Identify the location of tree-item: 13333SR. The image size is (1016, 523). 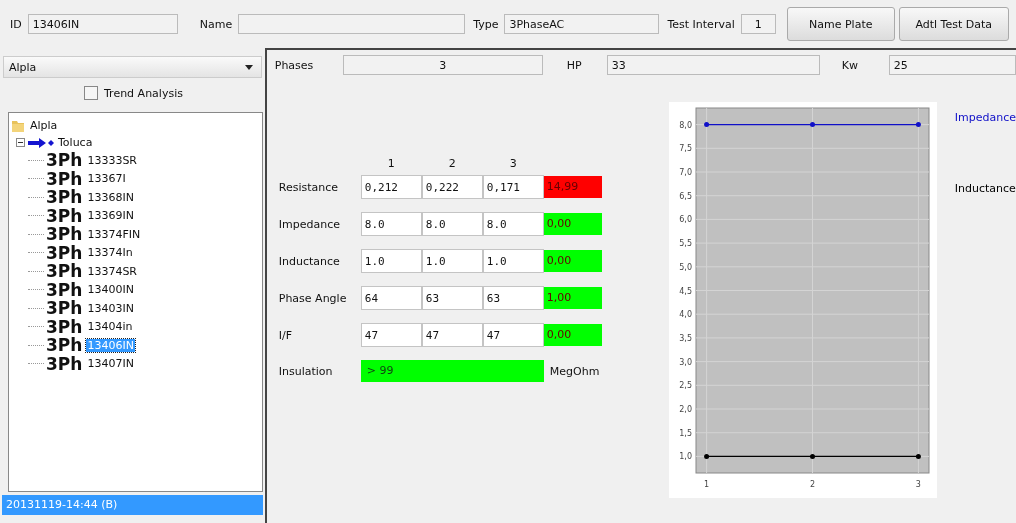
(112, 160).